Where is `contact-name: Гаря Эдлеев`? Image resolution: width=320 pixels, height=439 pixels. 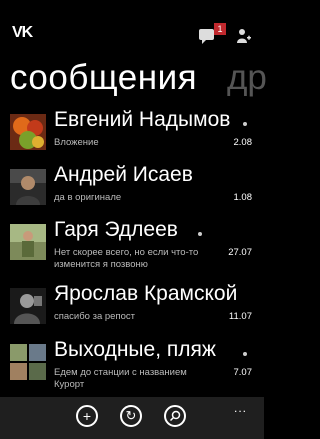 contact-name: Гаря Эдлеев is located at coordinates (116, 229).